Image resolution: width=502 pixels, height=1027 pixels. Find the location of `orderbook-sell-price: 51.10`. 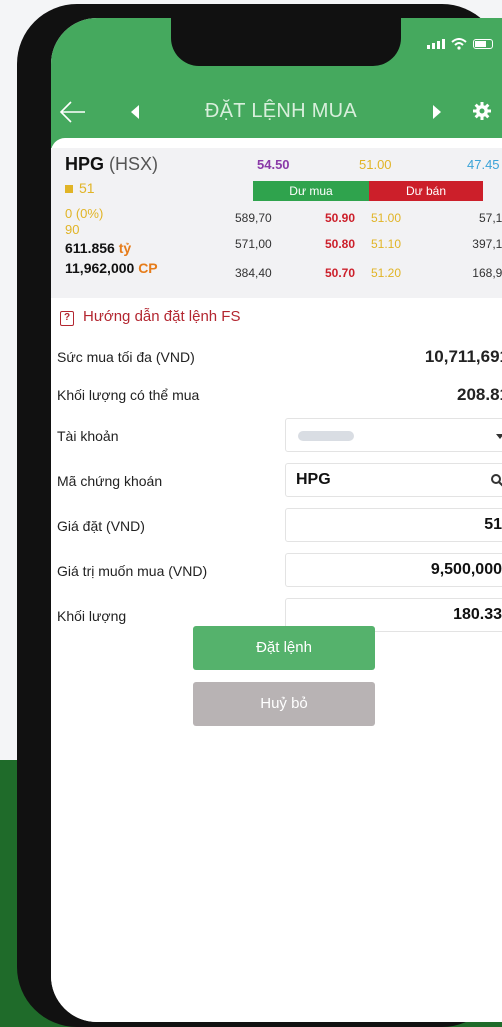

orderbook-sell-price: 51.10 is located at coordinates (386, 244).